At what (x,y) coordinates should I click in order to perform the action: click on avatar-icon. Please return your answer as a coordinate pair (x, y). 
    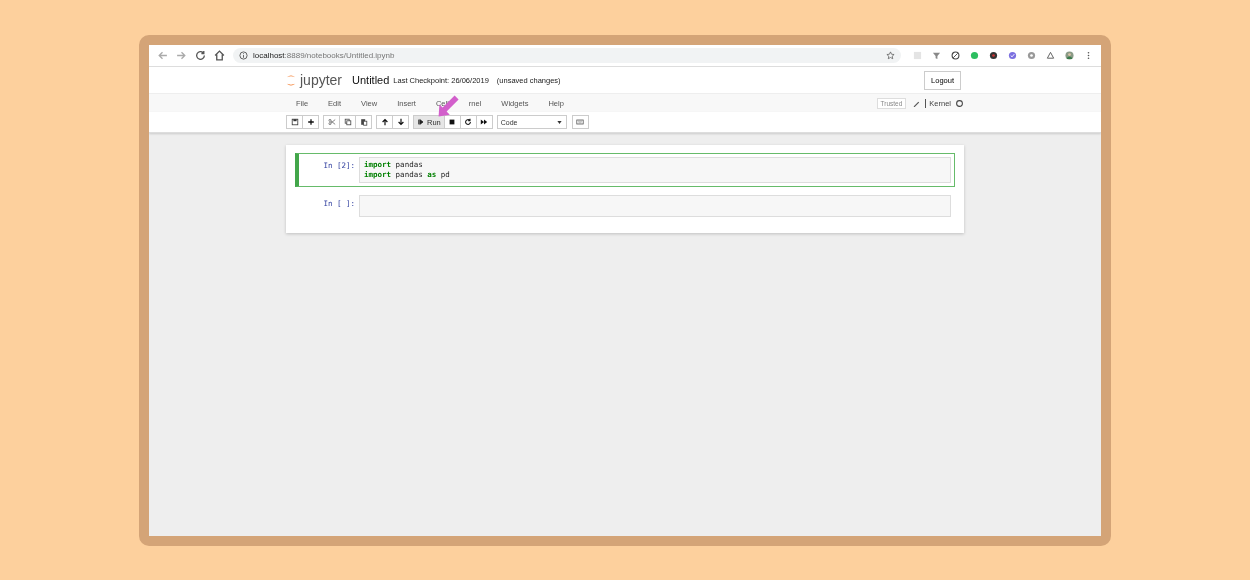
    Looking at the image, I should click on (1069, 55).